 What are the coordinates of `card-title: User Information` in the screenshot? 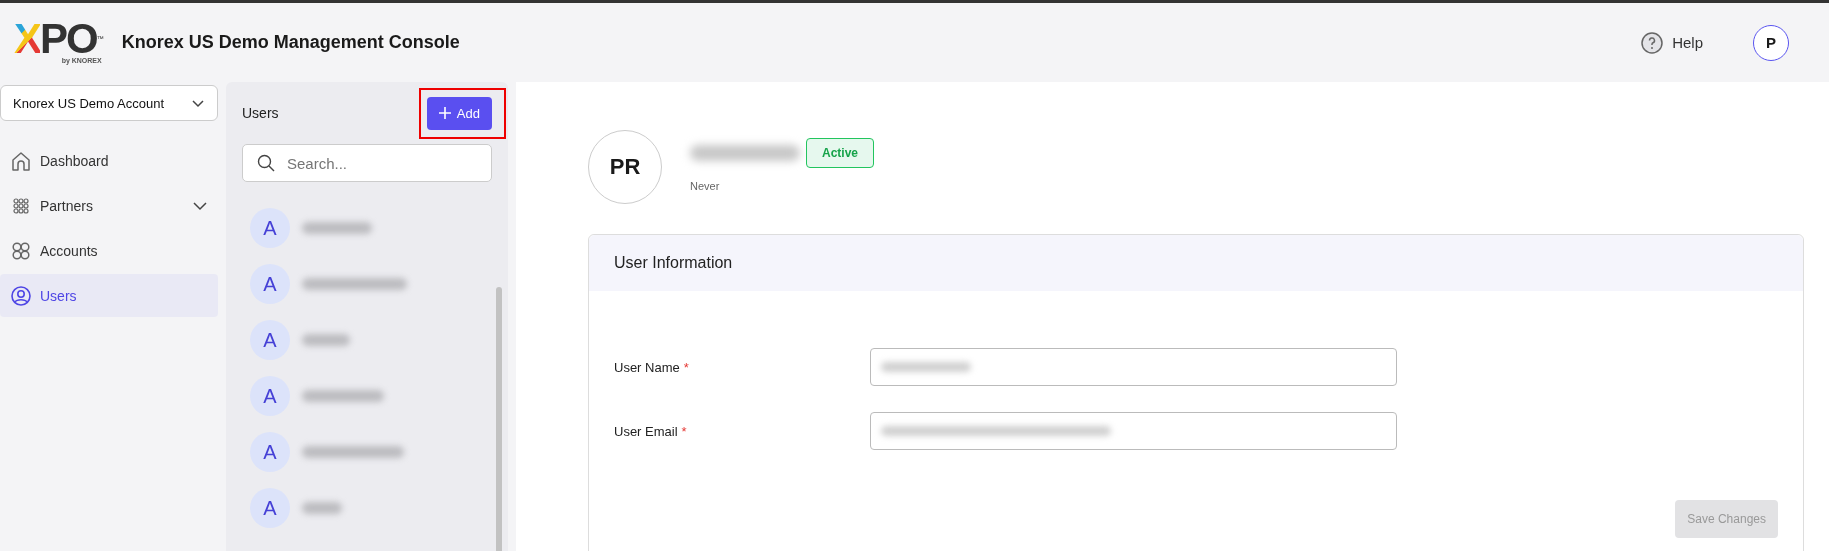 It's located at (673, 263).